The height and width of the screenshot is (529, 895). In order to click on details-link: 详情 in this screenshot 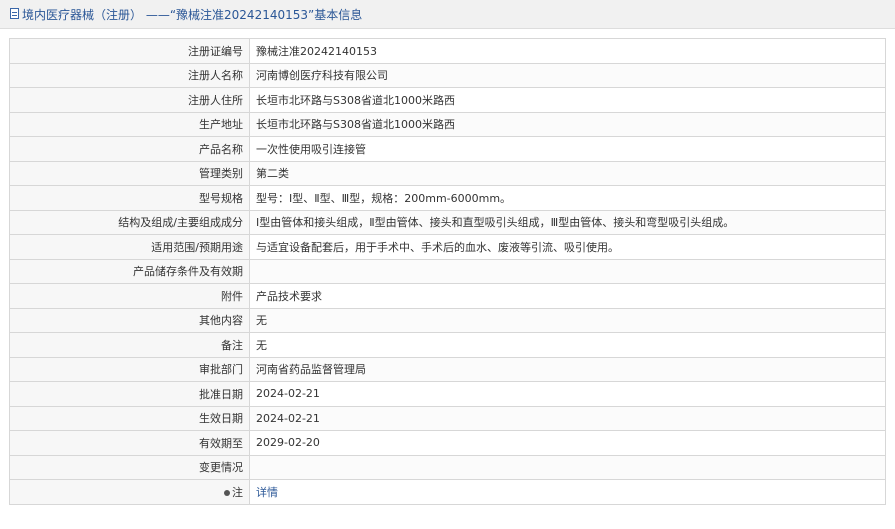, I will do `click(267, 492)`.